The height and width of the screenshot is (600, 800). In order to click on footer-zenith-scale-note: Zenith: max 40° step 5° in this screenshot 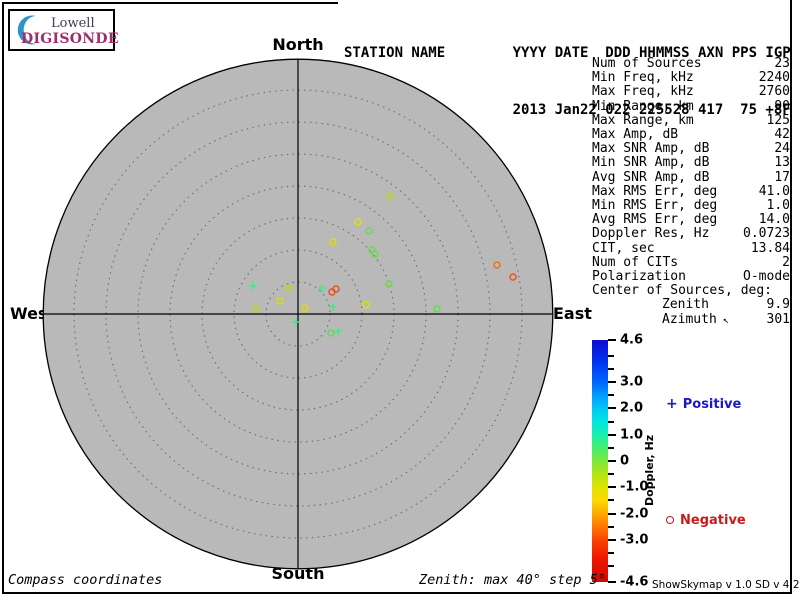, I will do `click(512, 580)`.